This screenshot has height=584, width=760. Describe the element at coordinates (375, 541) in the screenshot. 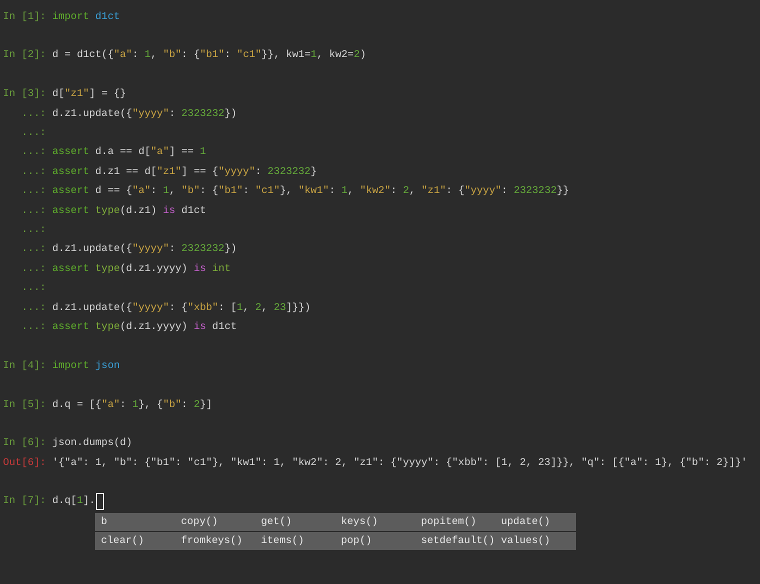

I see `completion-item: pop()` at that location.